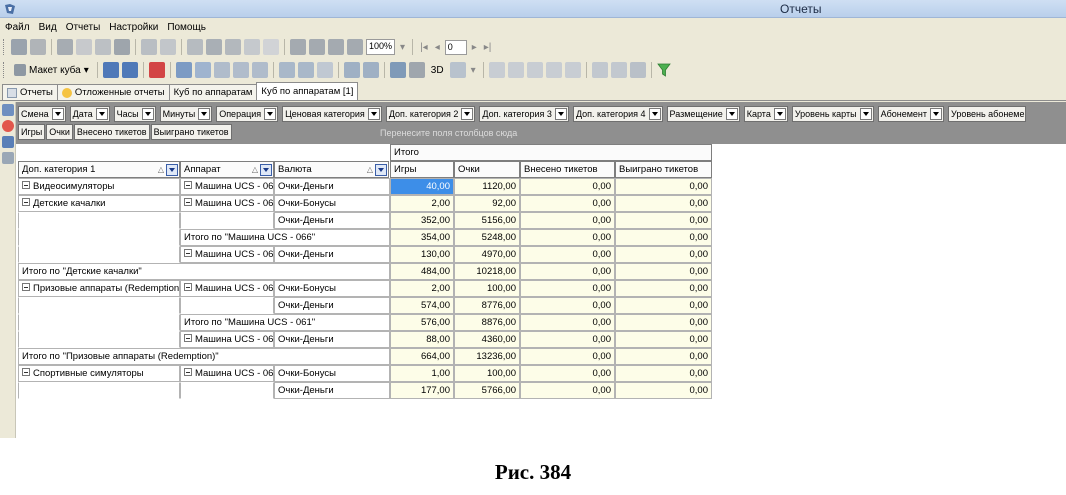 Image resolution: width=1066 pixels, height=495 pixels. Describe the element at coordinates (286, 70) in the screenshot. I see `expand-all-icon` at that location.